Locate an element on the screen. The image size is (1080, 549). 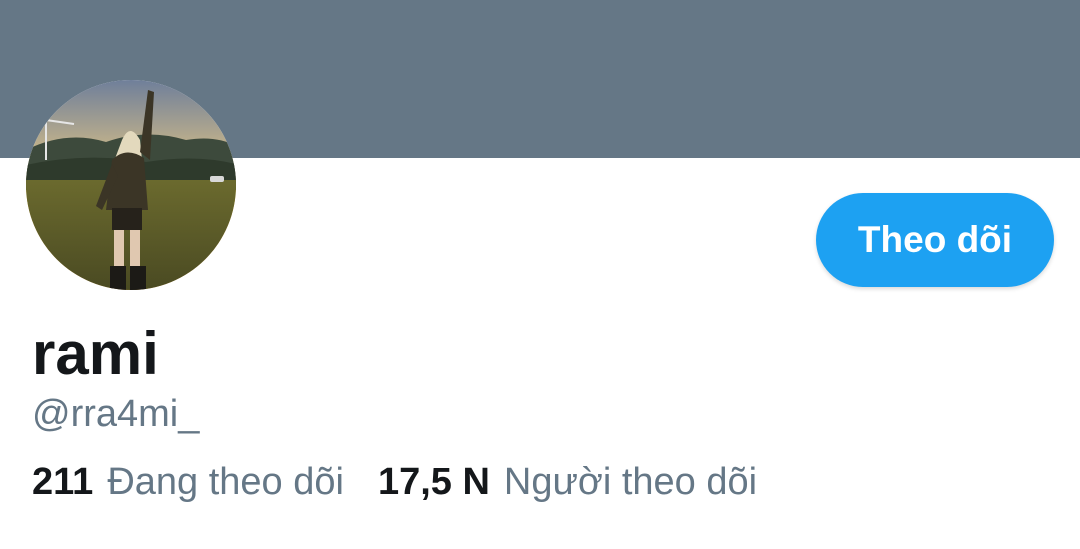
followers-count: 17,5 N is located at coordinates (433, 482).